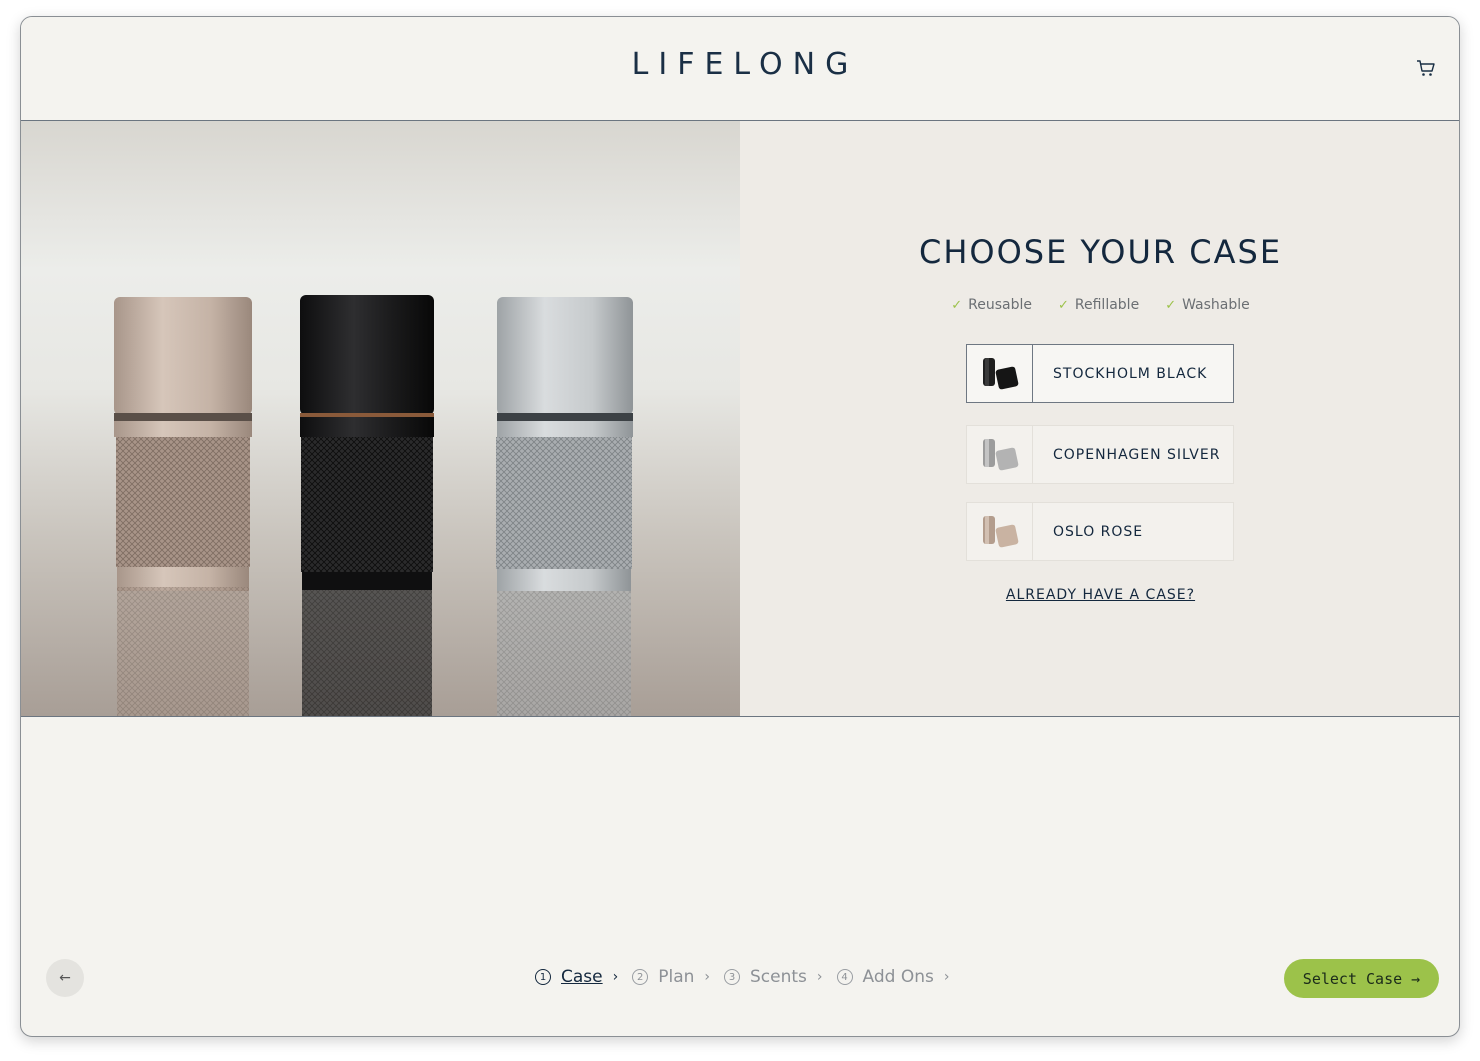 This screenshot has height=1061, width=1480. What do you see at coordinates (778, 977) in the screenshot?
I see `step-label: Scents` at bounding box center [778, 977].